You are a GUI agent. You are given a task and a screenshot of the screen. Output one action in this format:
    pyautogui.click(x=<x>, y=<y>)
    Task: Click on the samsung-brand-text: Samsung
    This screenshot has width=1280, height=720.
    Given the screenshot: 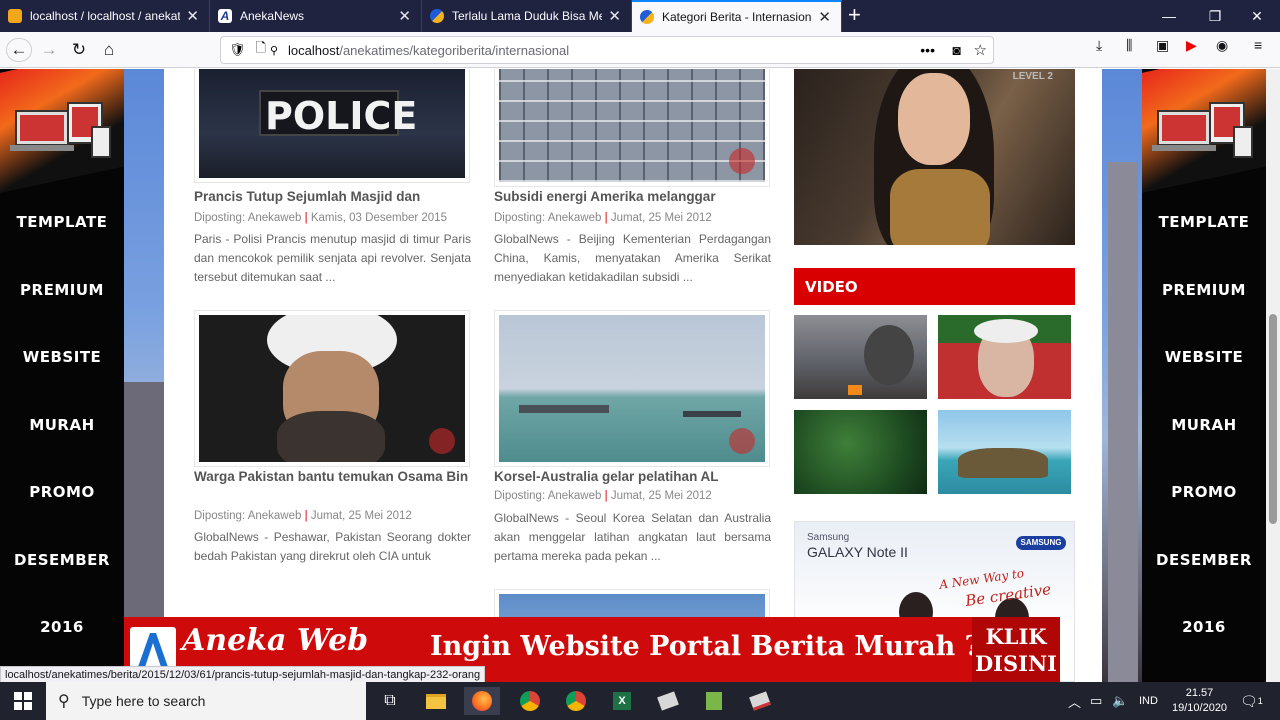 What is the action you would take?
    pyautogui.click(x=828, y=537)
    